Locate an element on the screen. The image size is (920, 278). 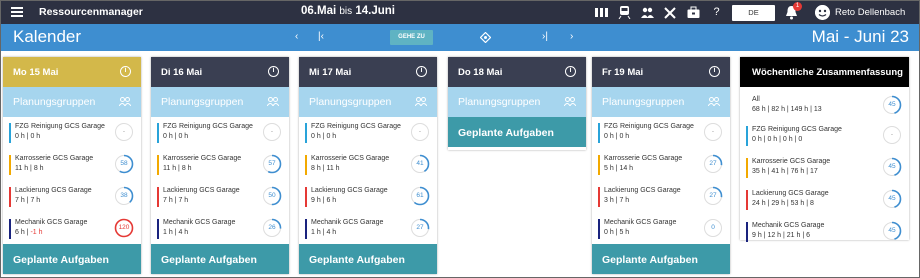
utilization-ring: - is located at coordinates (892, 135).